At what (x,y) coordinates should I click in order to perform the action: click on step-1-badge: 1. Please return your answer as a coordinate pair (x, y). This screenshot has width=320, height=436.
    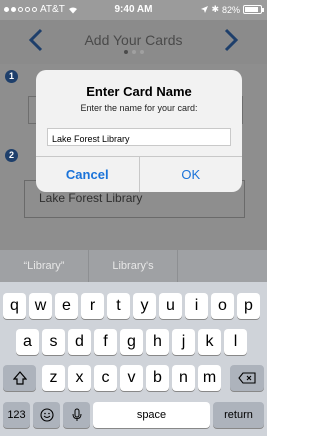
    Looking at the image, I should click on (11, 76).